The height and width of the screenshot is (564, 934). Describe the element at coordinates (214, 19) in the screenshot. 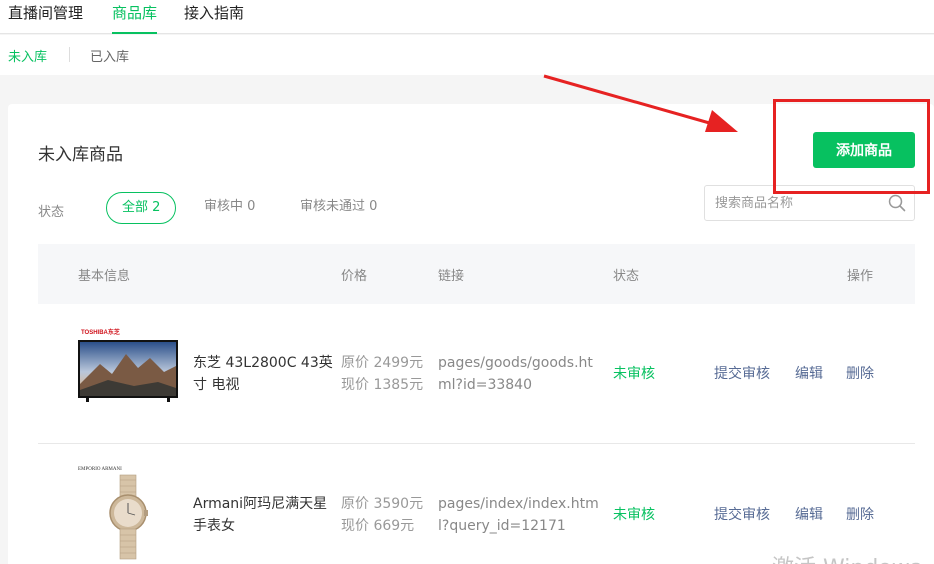

I see `tab-access-guide: 接入指南` at that location.